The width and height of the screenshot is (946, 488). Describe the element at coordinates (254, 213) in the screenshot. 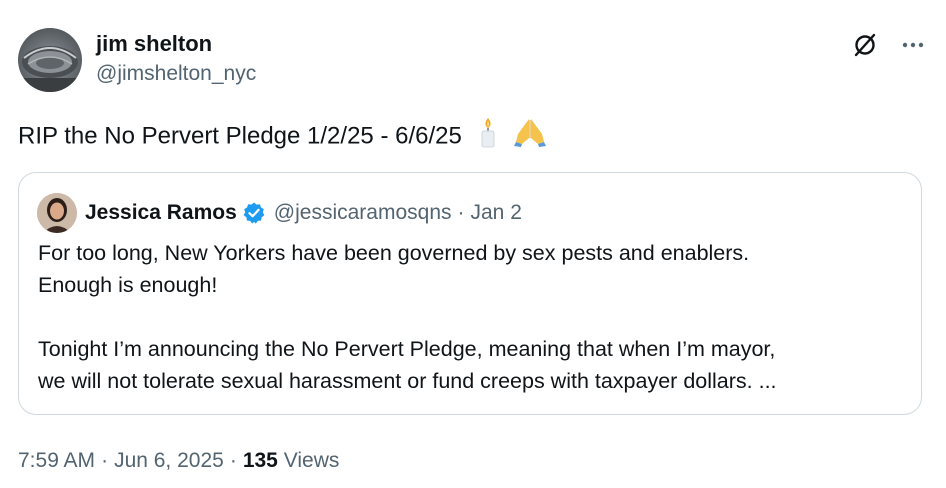

I see `verified-badge-icon` at that location.